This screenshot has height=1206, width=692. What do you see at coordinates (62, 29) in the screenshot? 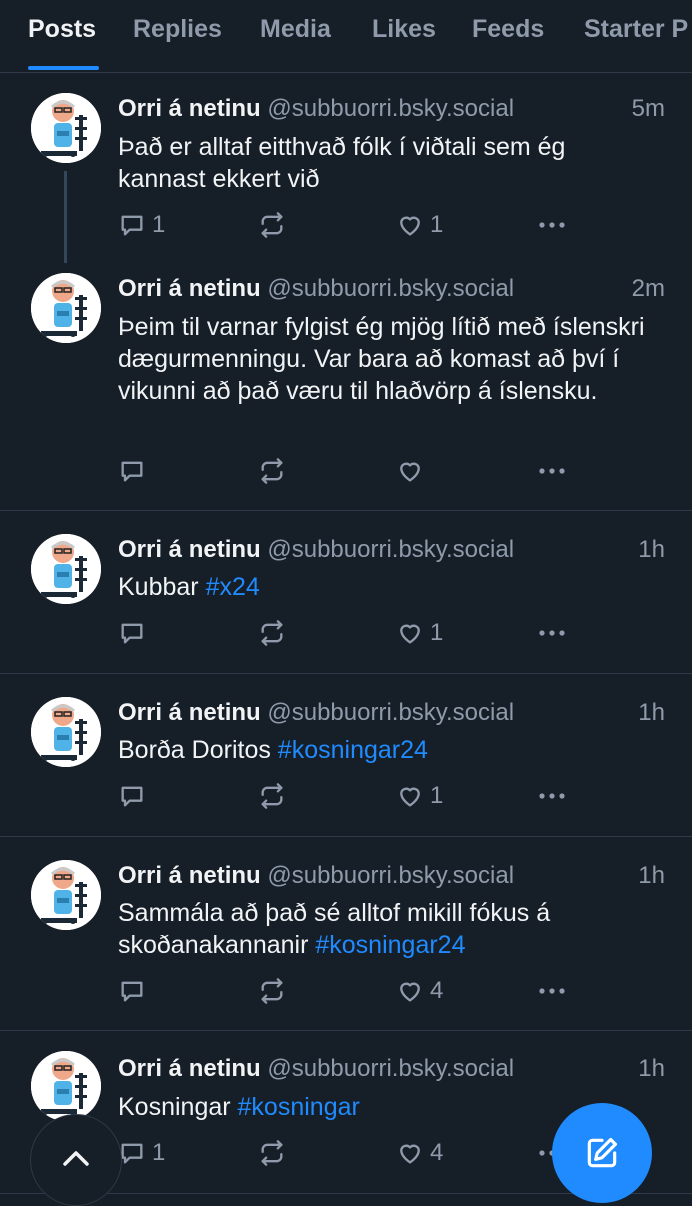
I see `tab-posts: Posts` at bounding box center [62, 29].